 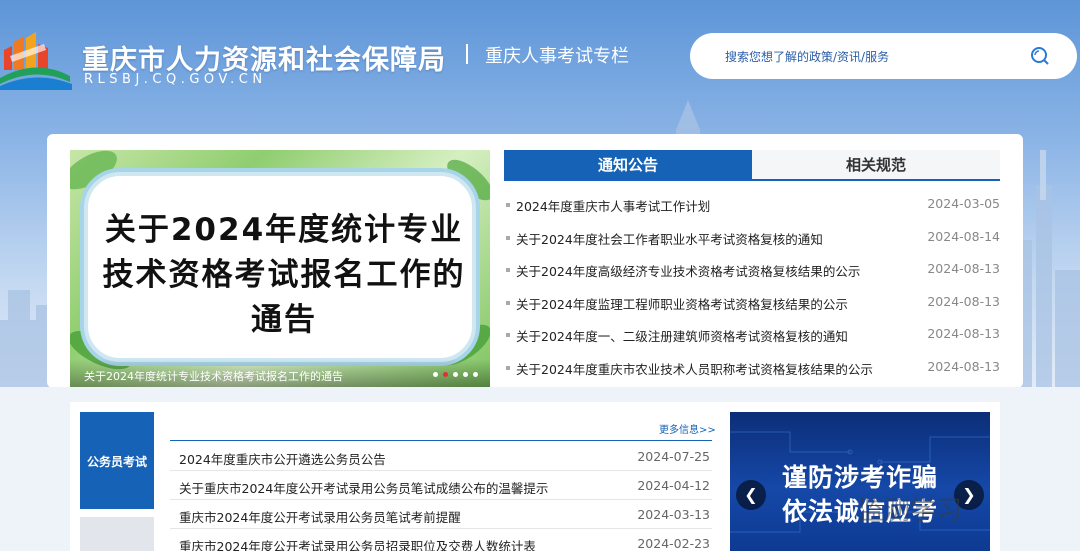 What do you see at coordinates (557, 55) in the screenshot?
I see `section-subtitle: 重庆人事考试专栏` at bounding box center [557, 55].